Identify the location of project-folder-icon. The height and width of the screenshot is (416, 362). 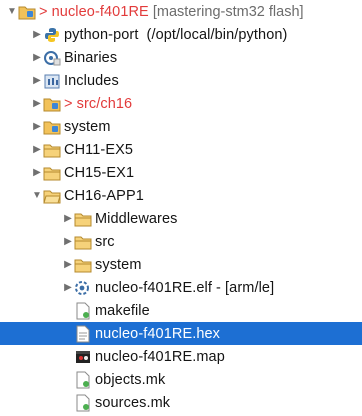
(27, 12).